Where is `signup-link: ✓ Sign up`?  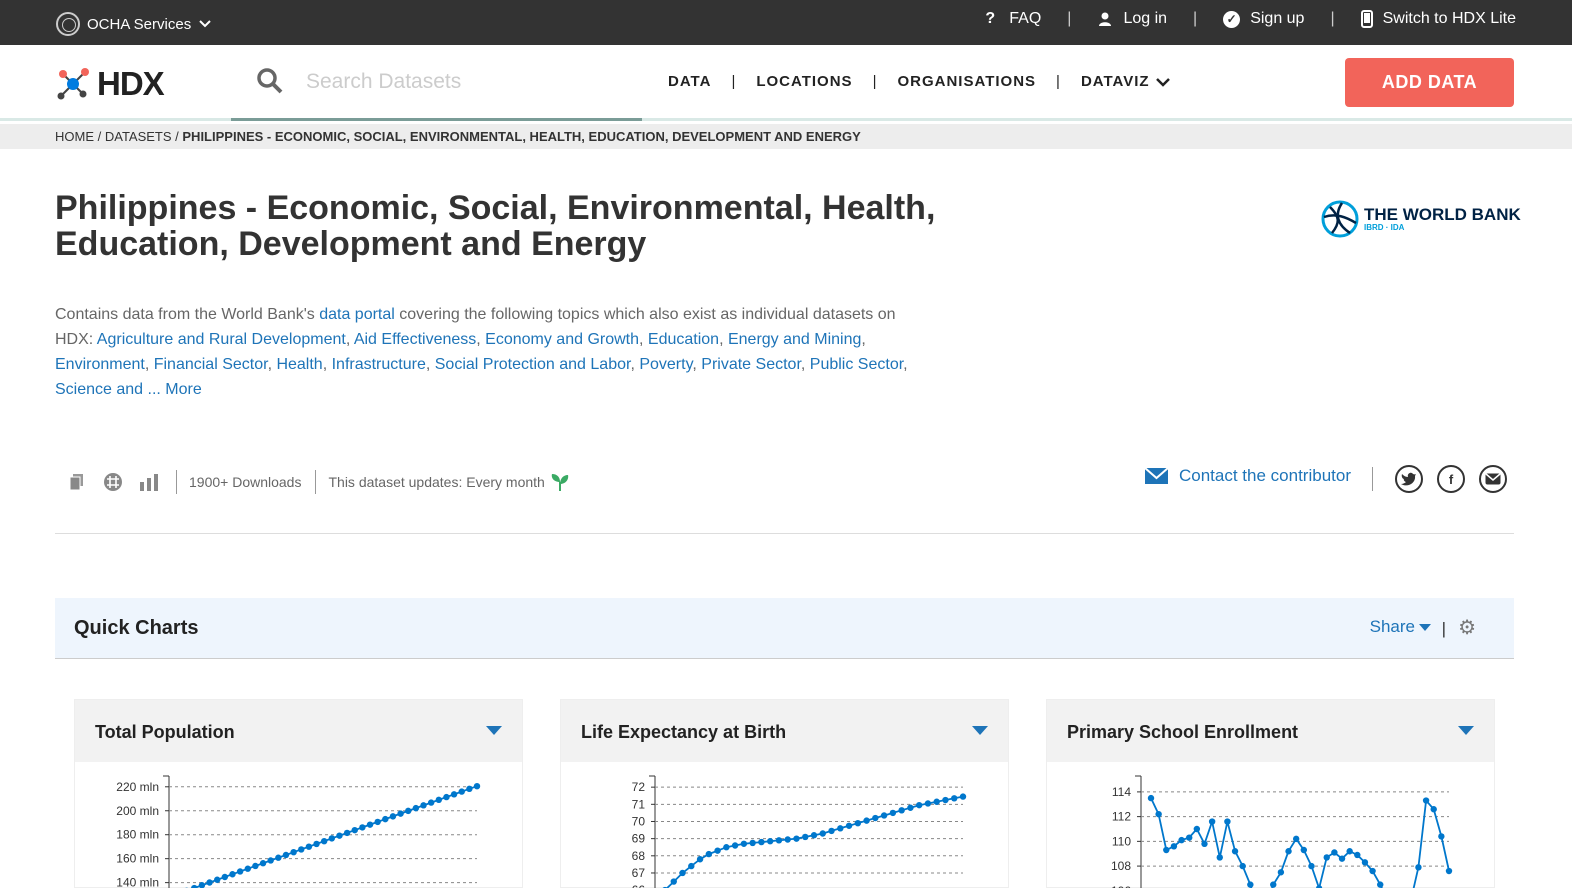 signup-link: ✓ Sign up is located at coordinates (1263, 19).